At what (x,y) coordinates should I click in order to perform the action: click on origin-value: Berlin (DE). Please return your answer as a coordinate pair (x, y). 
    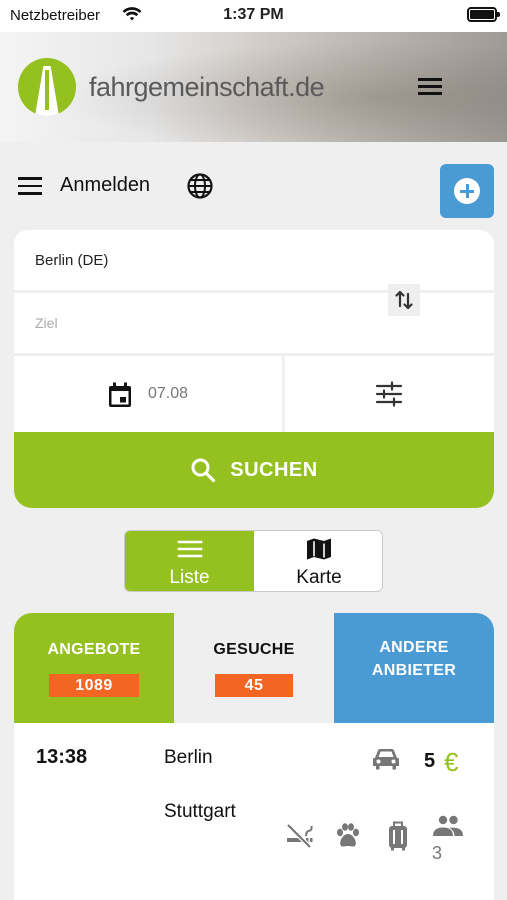
    Looking at the image, I should click on (72, 260).